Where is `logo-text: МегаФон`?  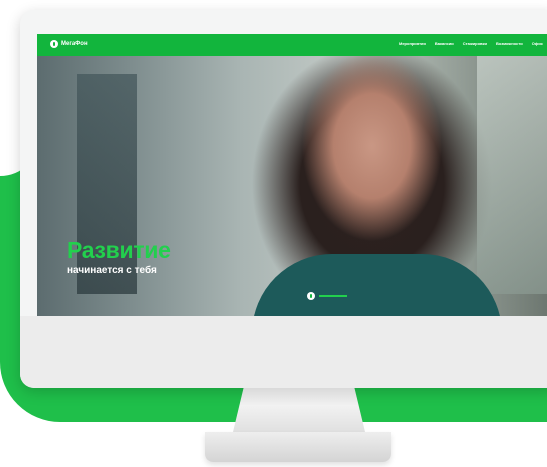
logo-text: МегаФон is located at coordinates (74, 44).